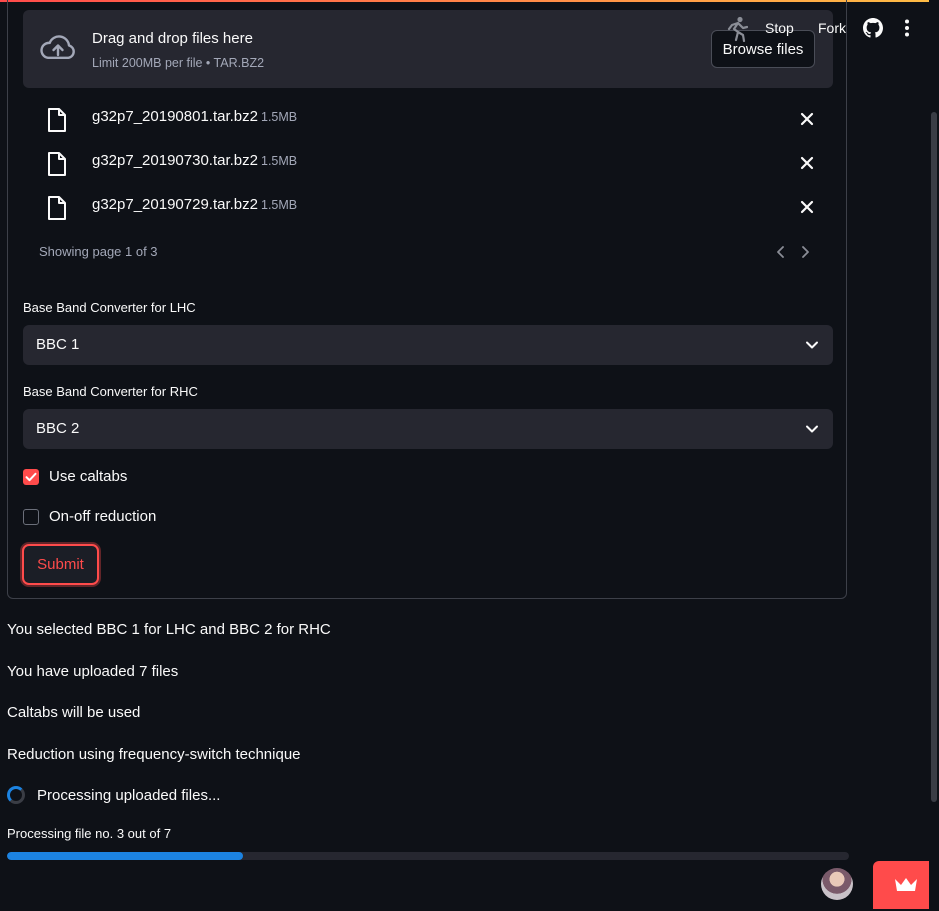 The width and height of the screenshot is (939, 911). I want to click on output-caltabs-text: Caltabs will be used, so click(74, 712).